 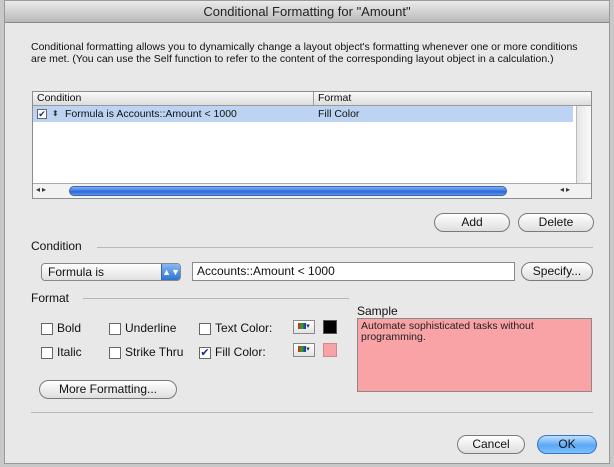 What do you see at coordinates (205, 352) in the screenshot?
I see `fill-color-checkbox: ✔` at bounding box center [205, 352].